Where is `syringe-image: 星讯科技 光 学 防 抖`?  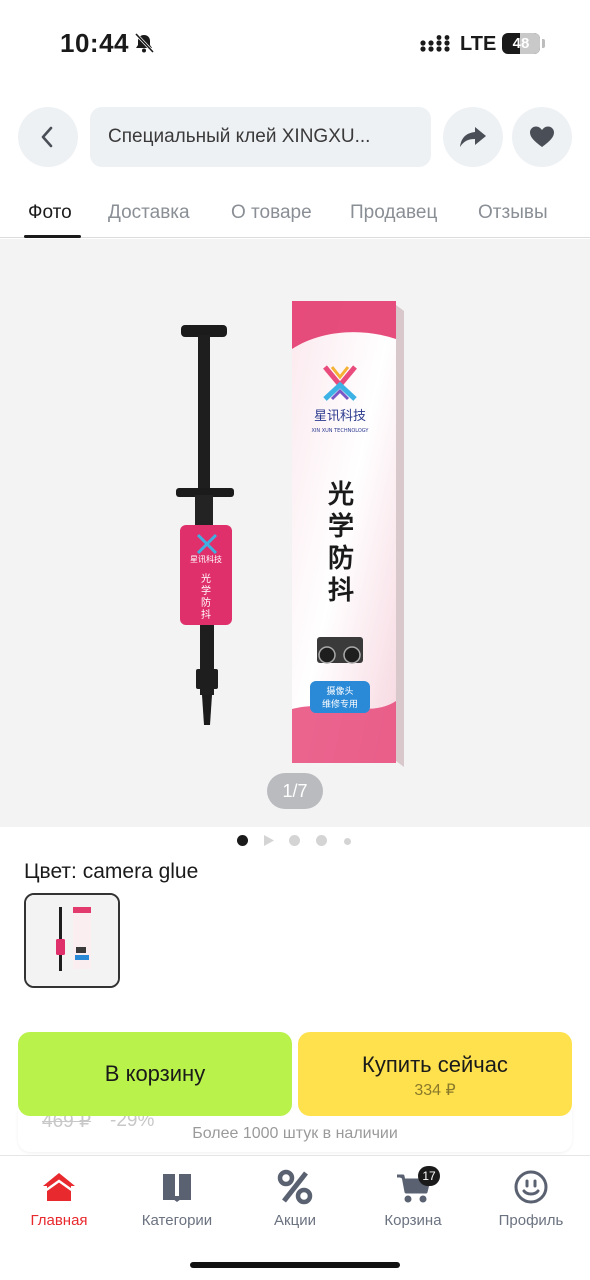 syringe-image: 星讯科技 光 学 防 抖 is located at coordinates (205, 525).